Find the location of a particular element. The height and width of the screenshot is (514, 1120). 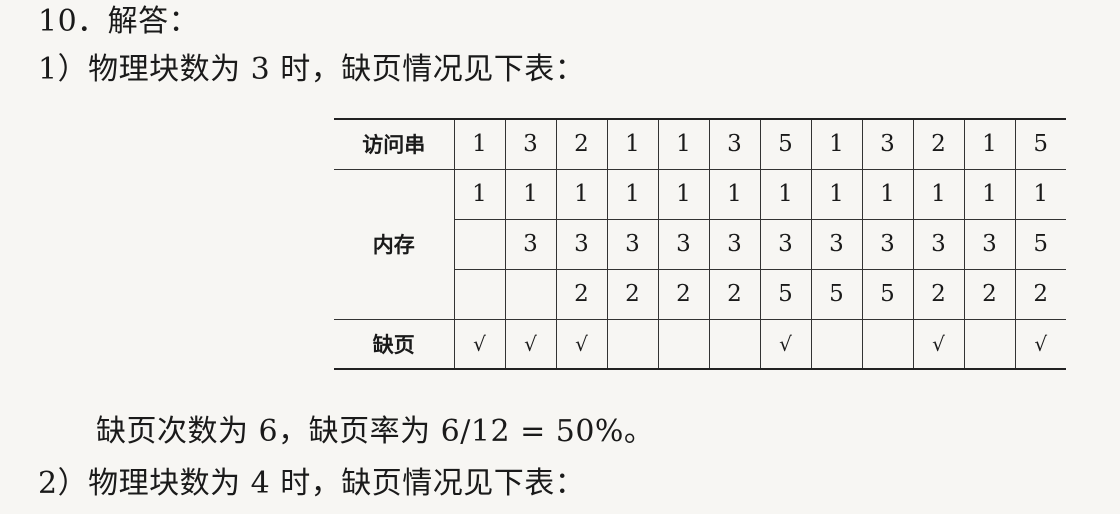

fault-row: 缺页 √ √ √ √ √ √ is located at coordinates (700, 344).